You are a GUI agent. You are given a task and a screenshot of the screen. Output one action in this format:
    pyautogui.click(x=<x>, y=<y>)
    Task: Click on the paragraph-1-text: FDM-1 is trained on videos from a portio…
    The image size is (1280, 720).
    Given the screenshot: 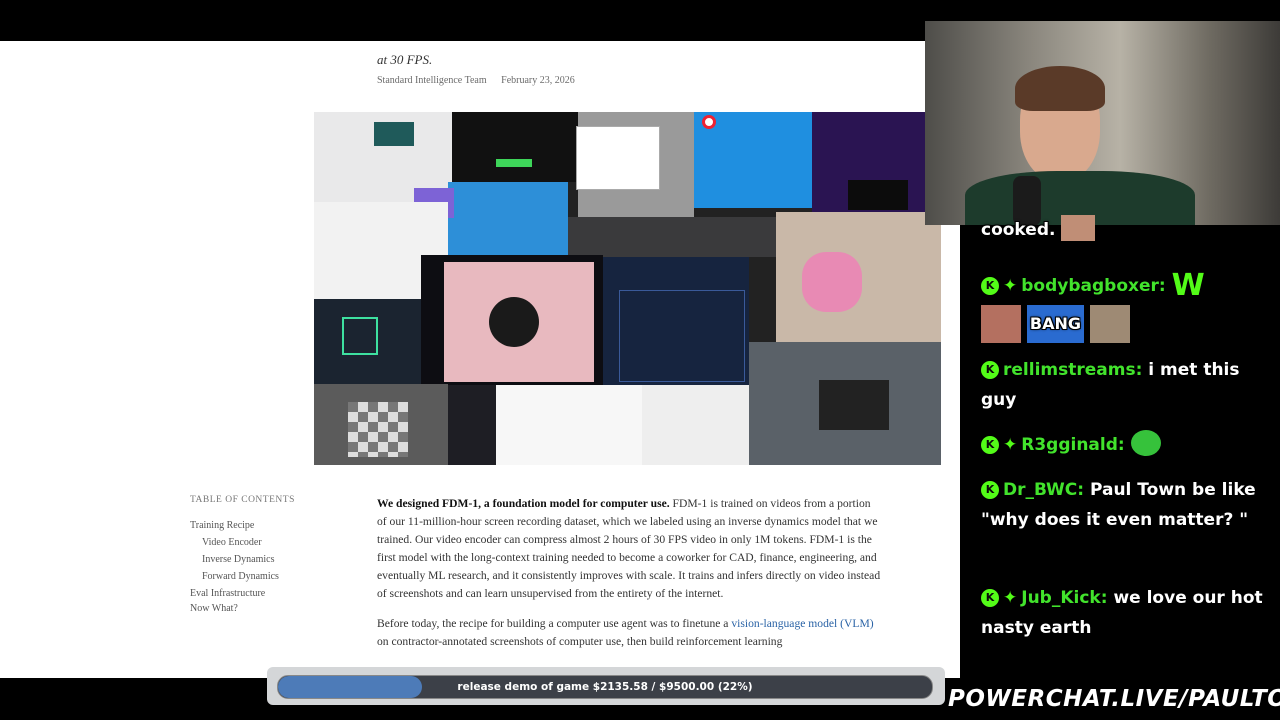 What is the action you would take?
    pyautogui.click(x=629, y=548)
    